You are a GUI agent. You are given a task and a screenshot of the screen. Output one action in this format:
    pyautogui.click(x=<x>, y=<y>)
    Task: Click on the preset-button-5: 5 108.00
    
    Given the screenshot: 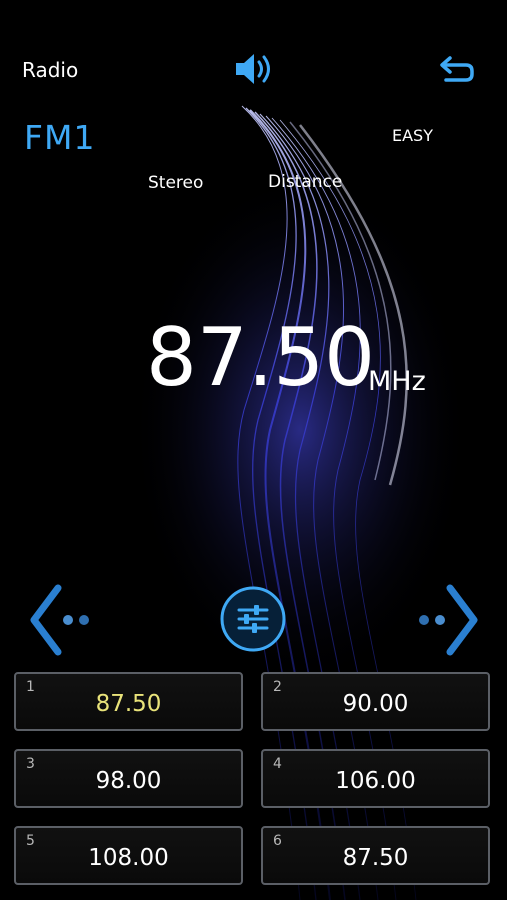 What is the action you would take?
    pyautogui.click(x=128, y=855)
    